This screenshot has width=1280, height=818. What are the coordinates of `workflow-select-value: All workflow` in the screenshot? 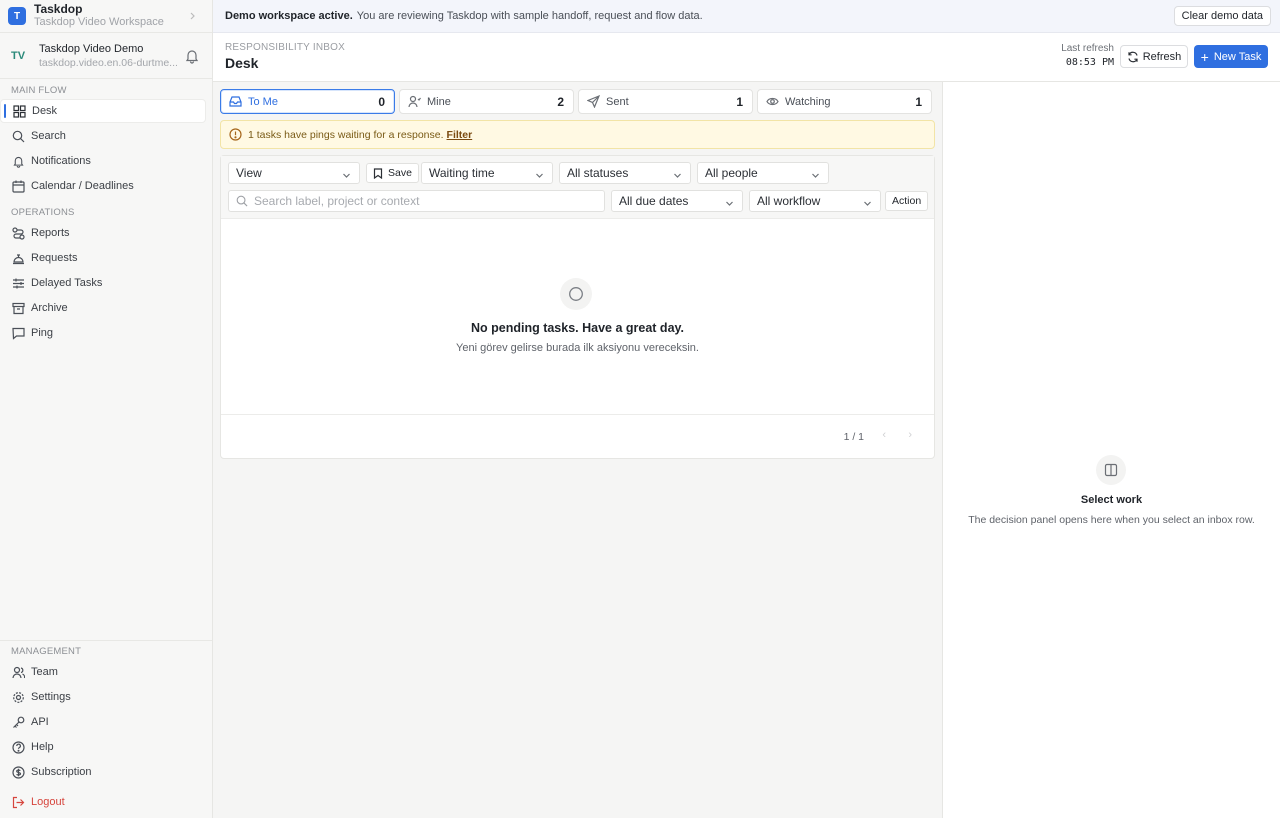 It's located at (789, 201).